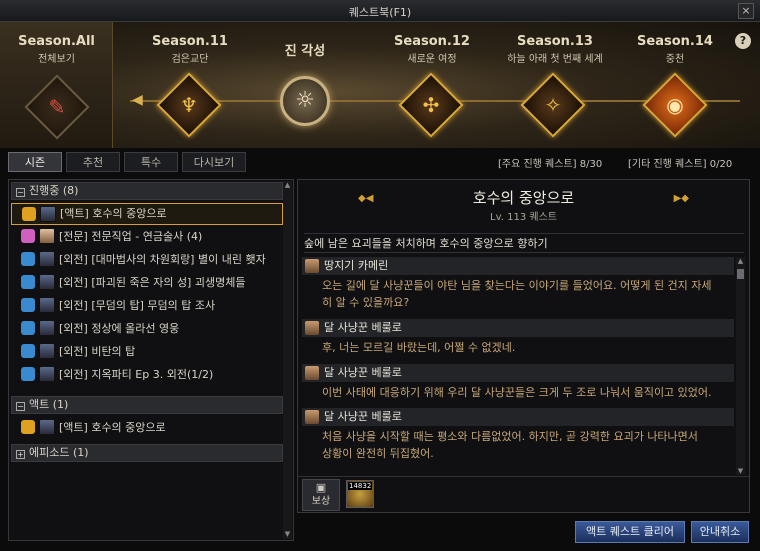  I want to click on group-label: 액트 (1), so click(49, 404).